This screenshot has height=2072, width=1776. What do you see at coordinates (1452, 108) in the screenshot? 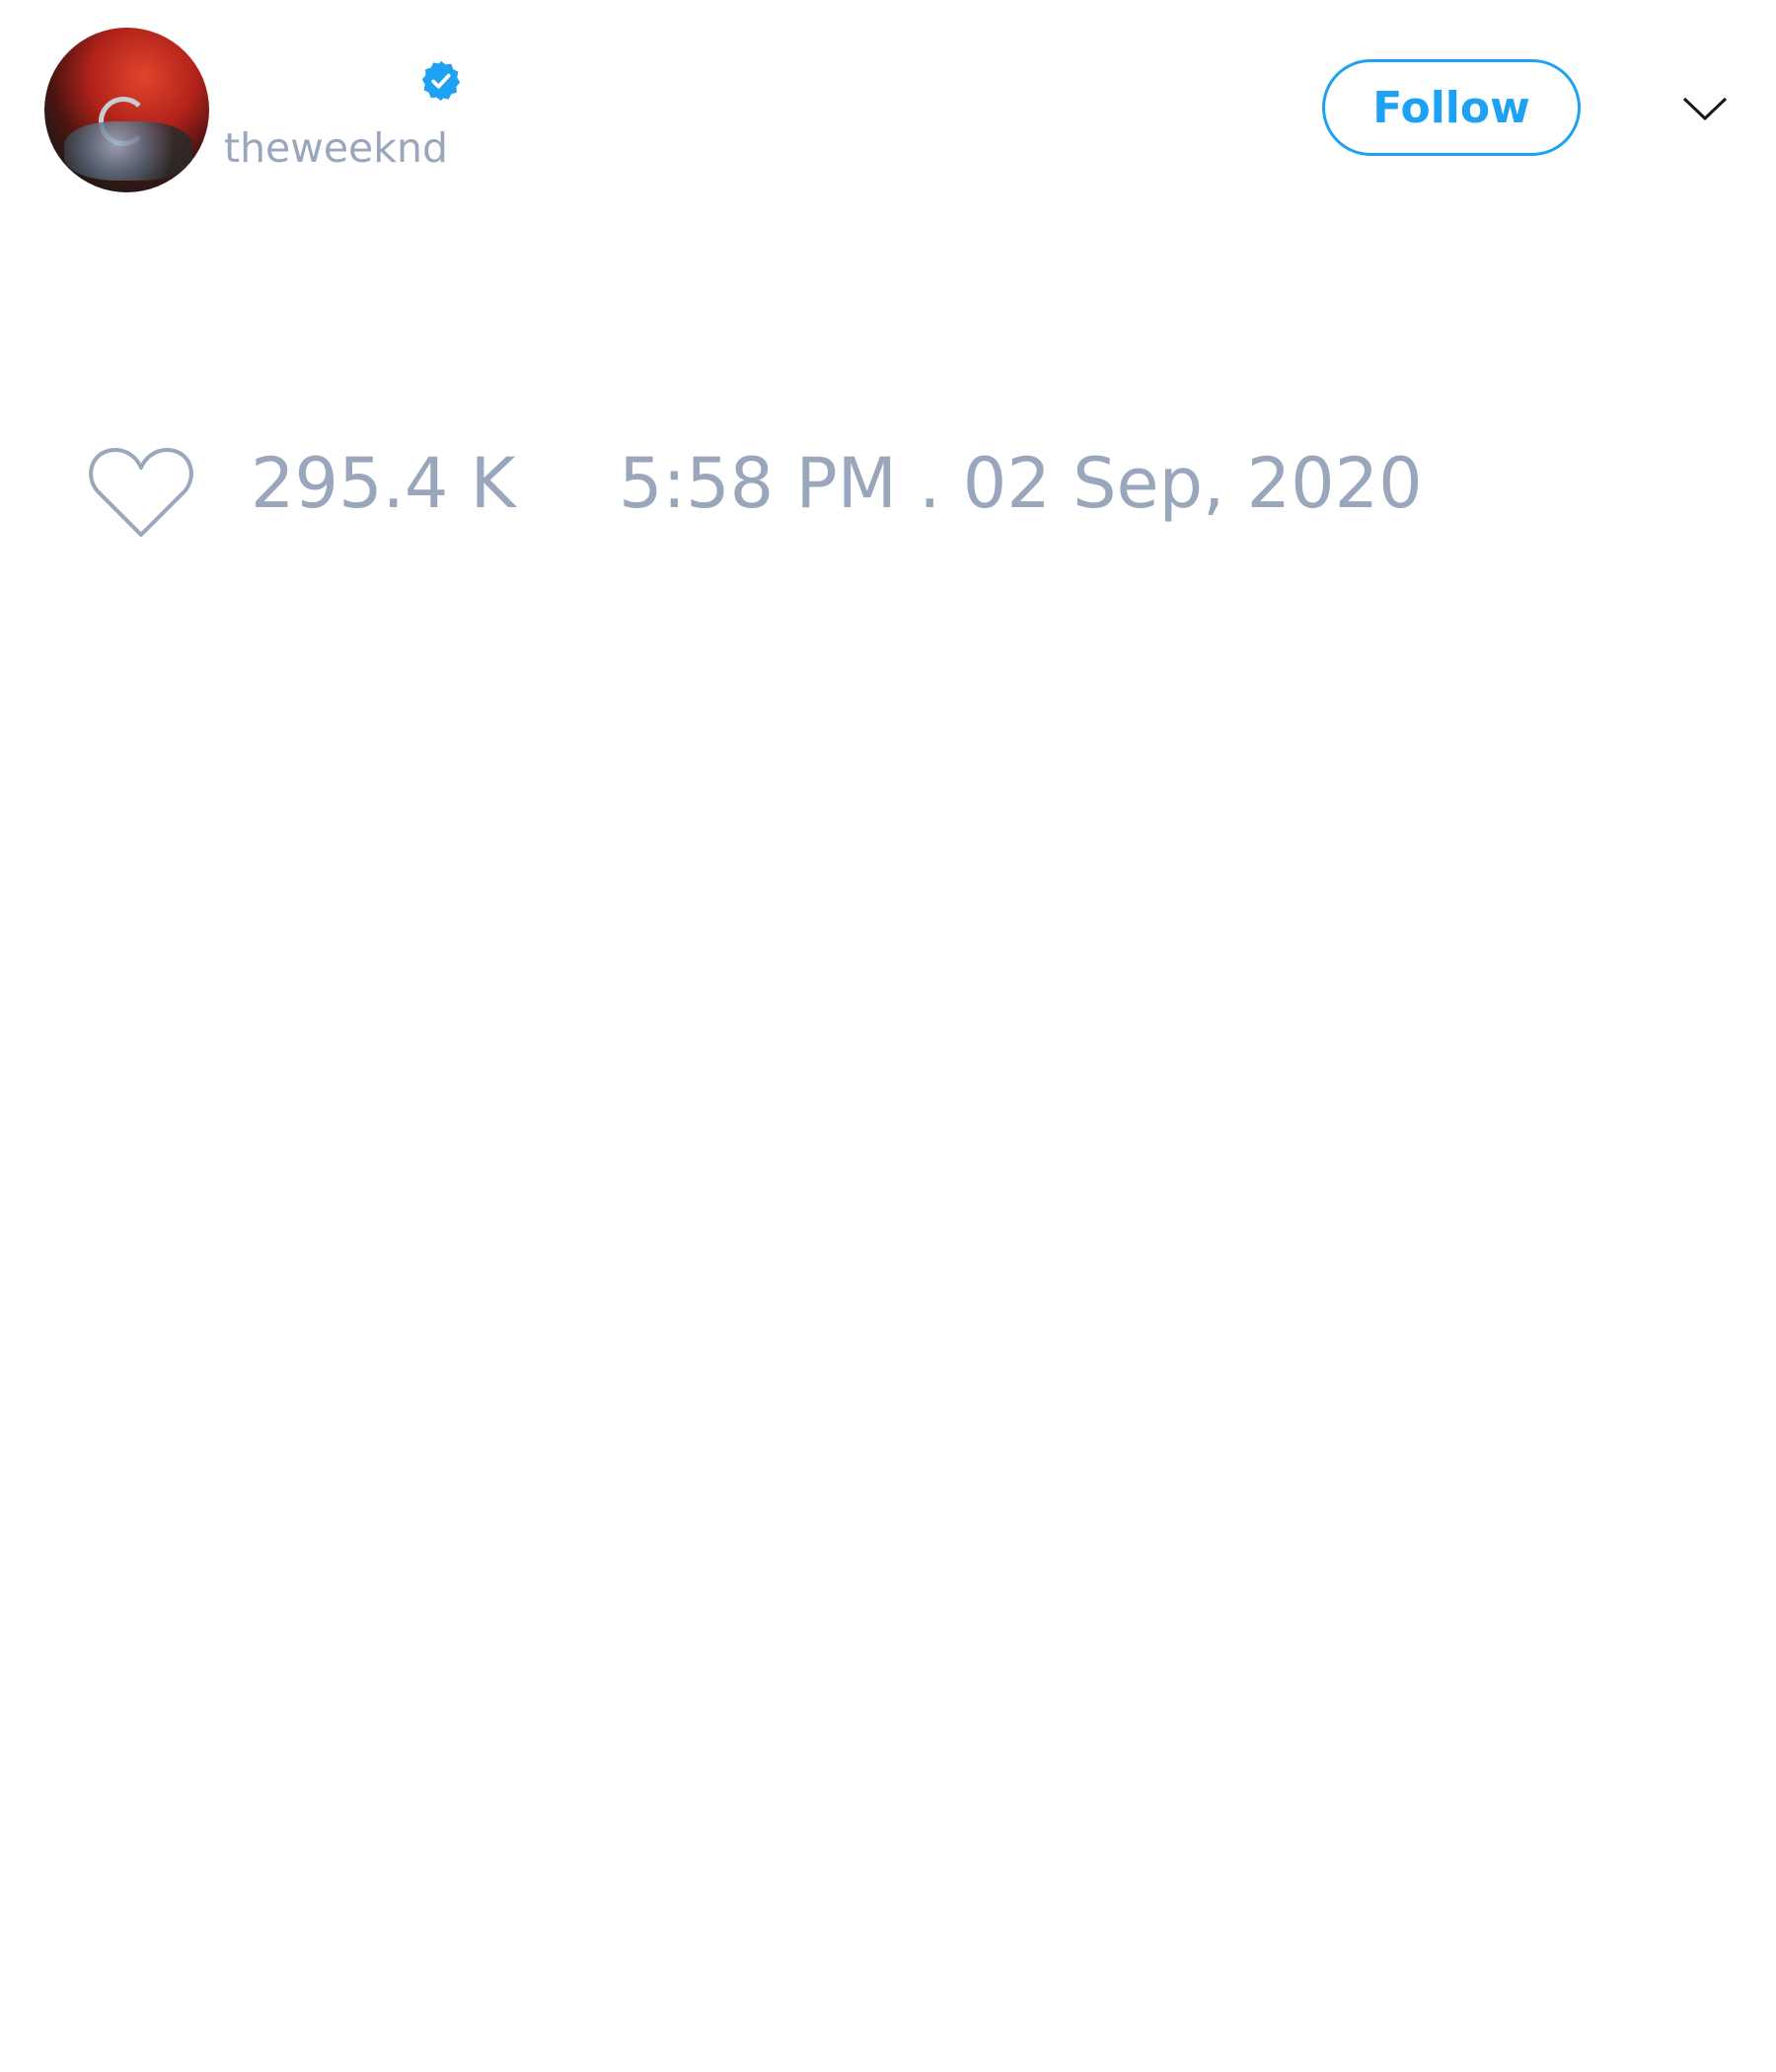
I see `follow-button: Follow` at bounding box center [1452, 108].